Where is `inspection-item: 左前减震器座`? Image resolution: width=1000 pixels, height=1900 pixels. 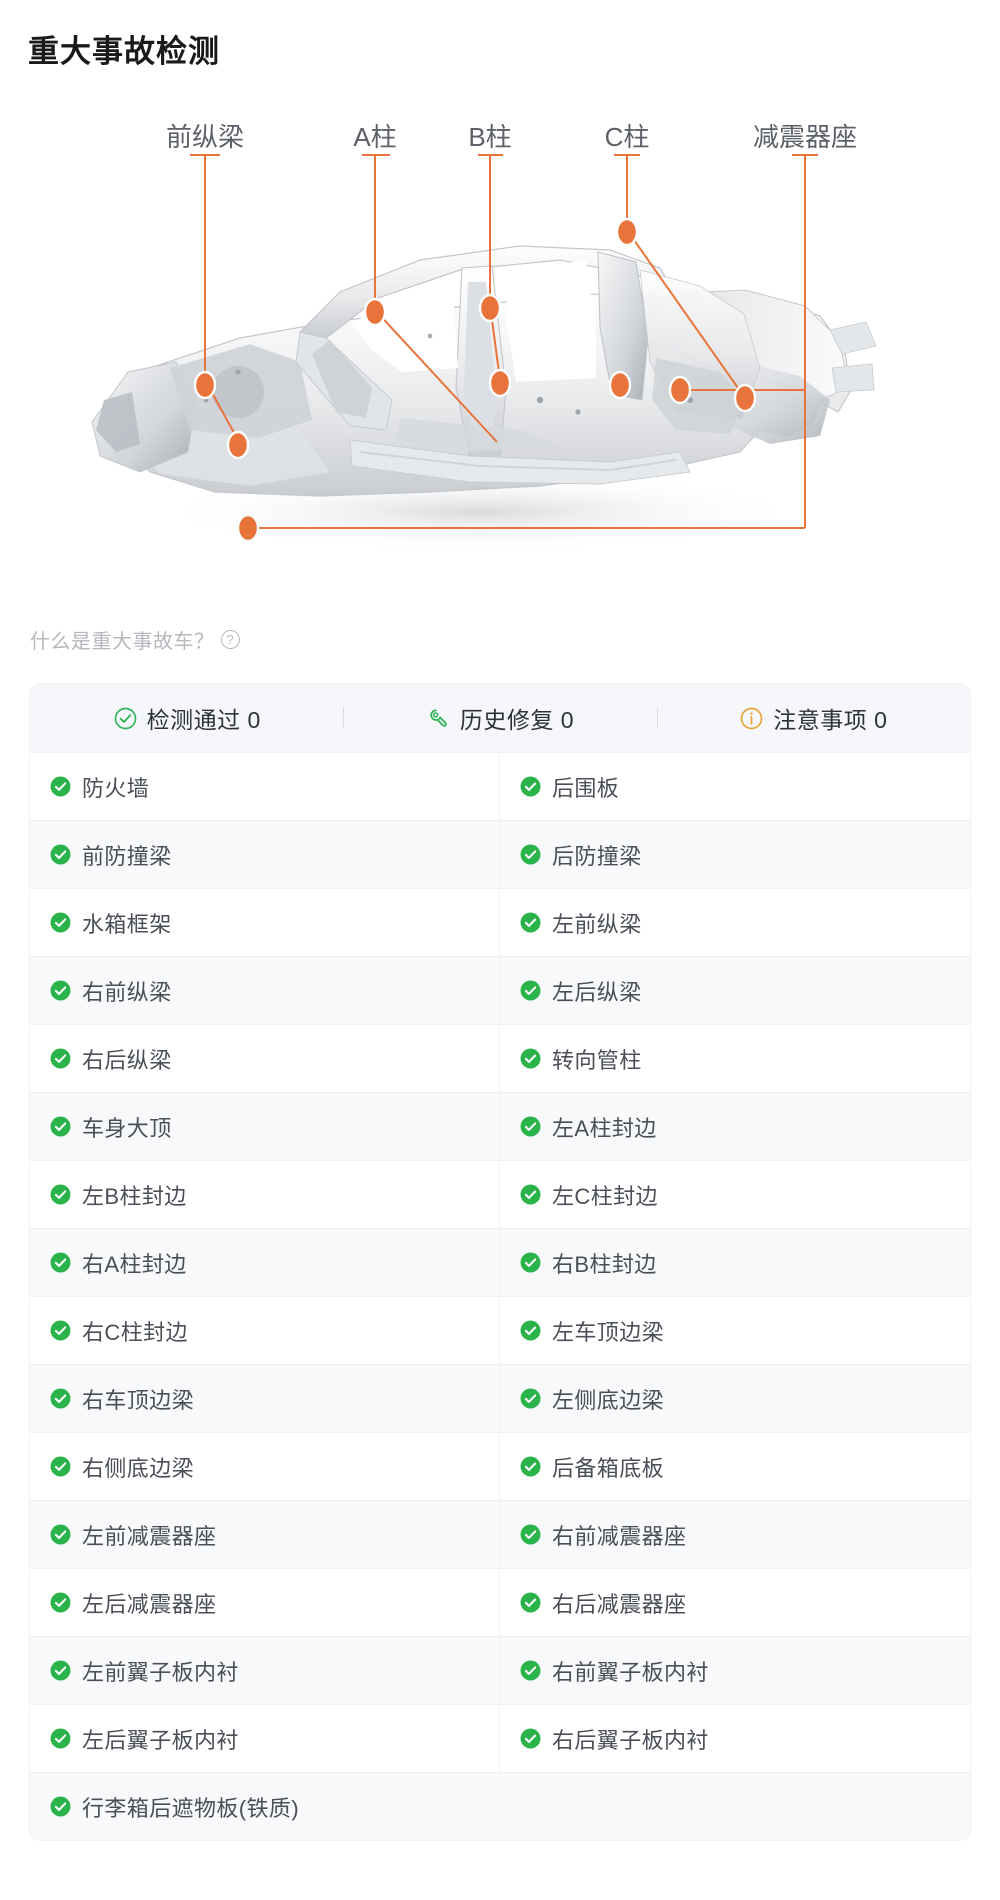 inspection-item: 左前减震器座 is located at coordinates (265, 1534).